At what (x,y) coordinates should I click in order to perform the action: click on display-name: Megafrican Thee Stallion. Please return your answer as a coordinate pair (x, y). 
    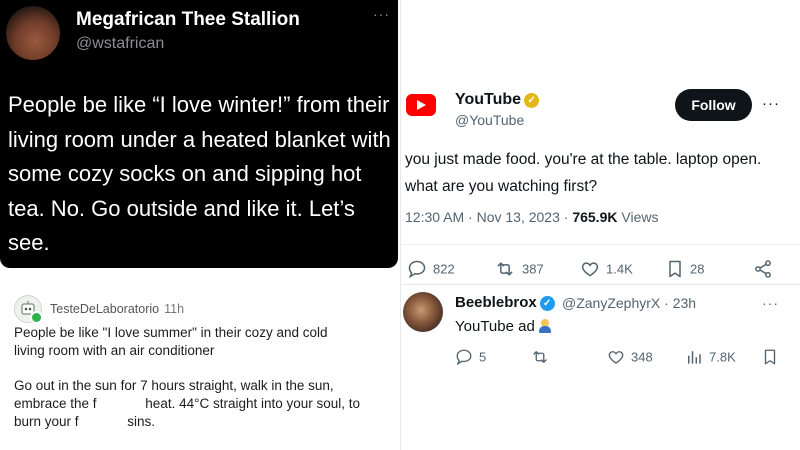
    Looking at the image, I should click on (188, 20).